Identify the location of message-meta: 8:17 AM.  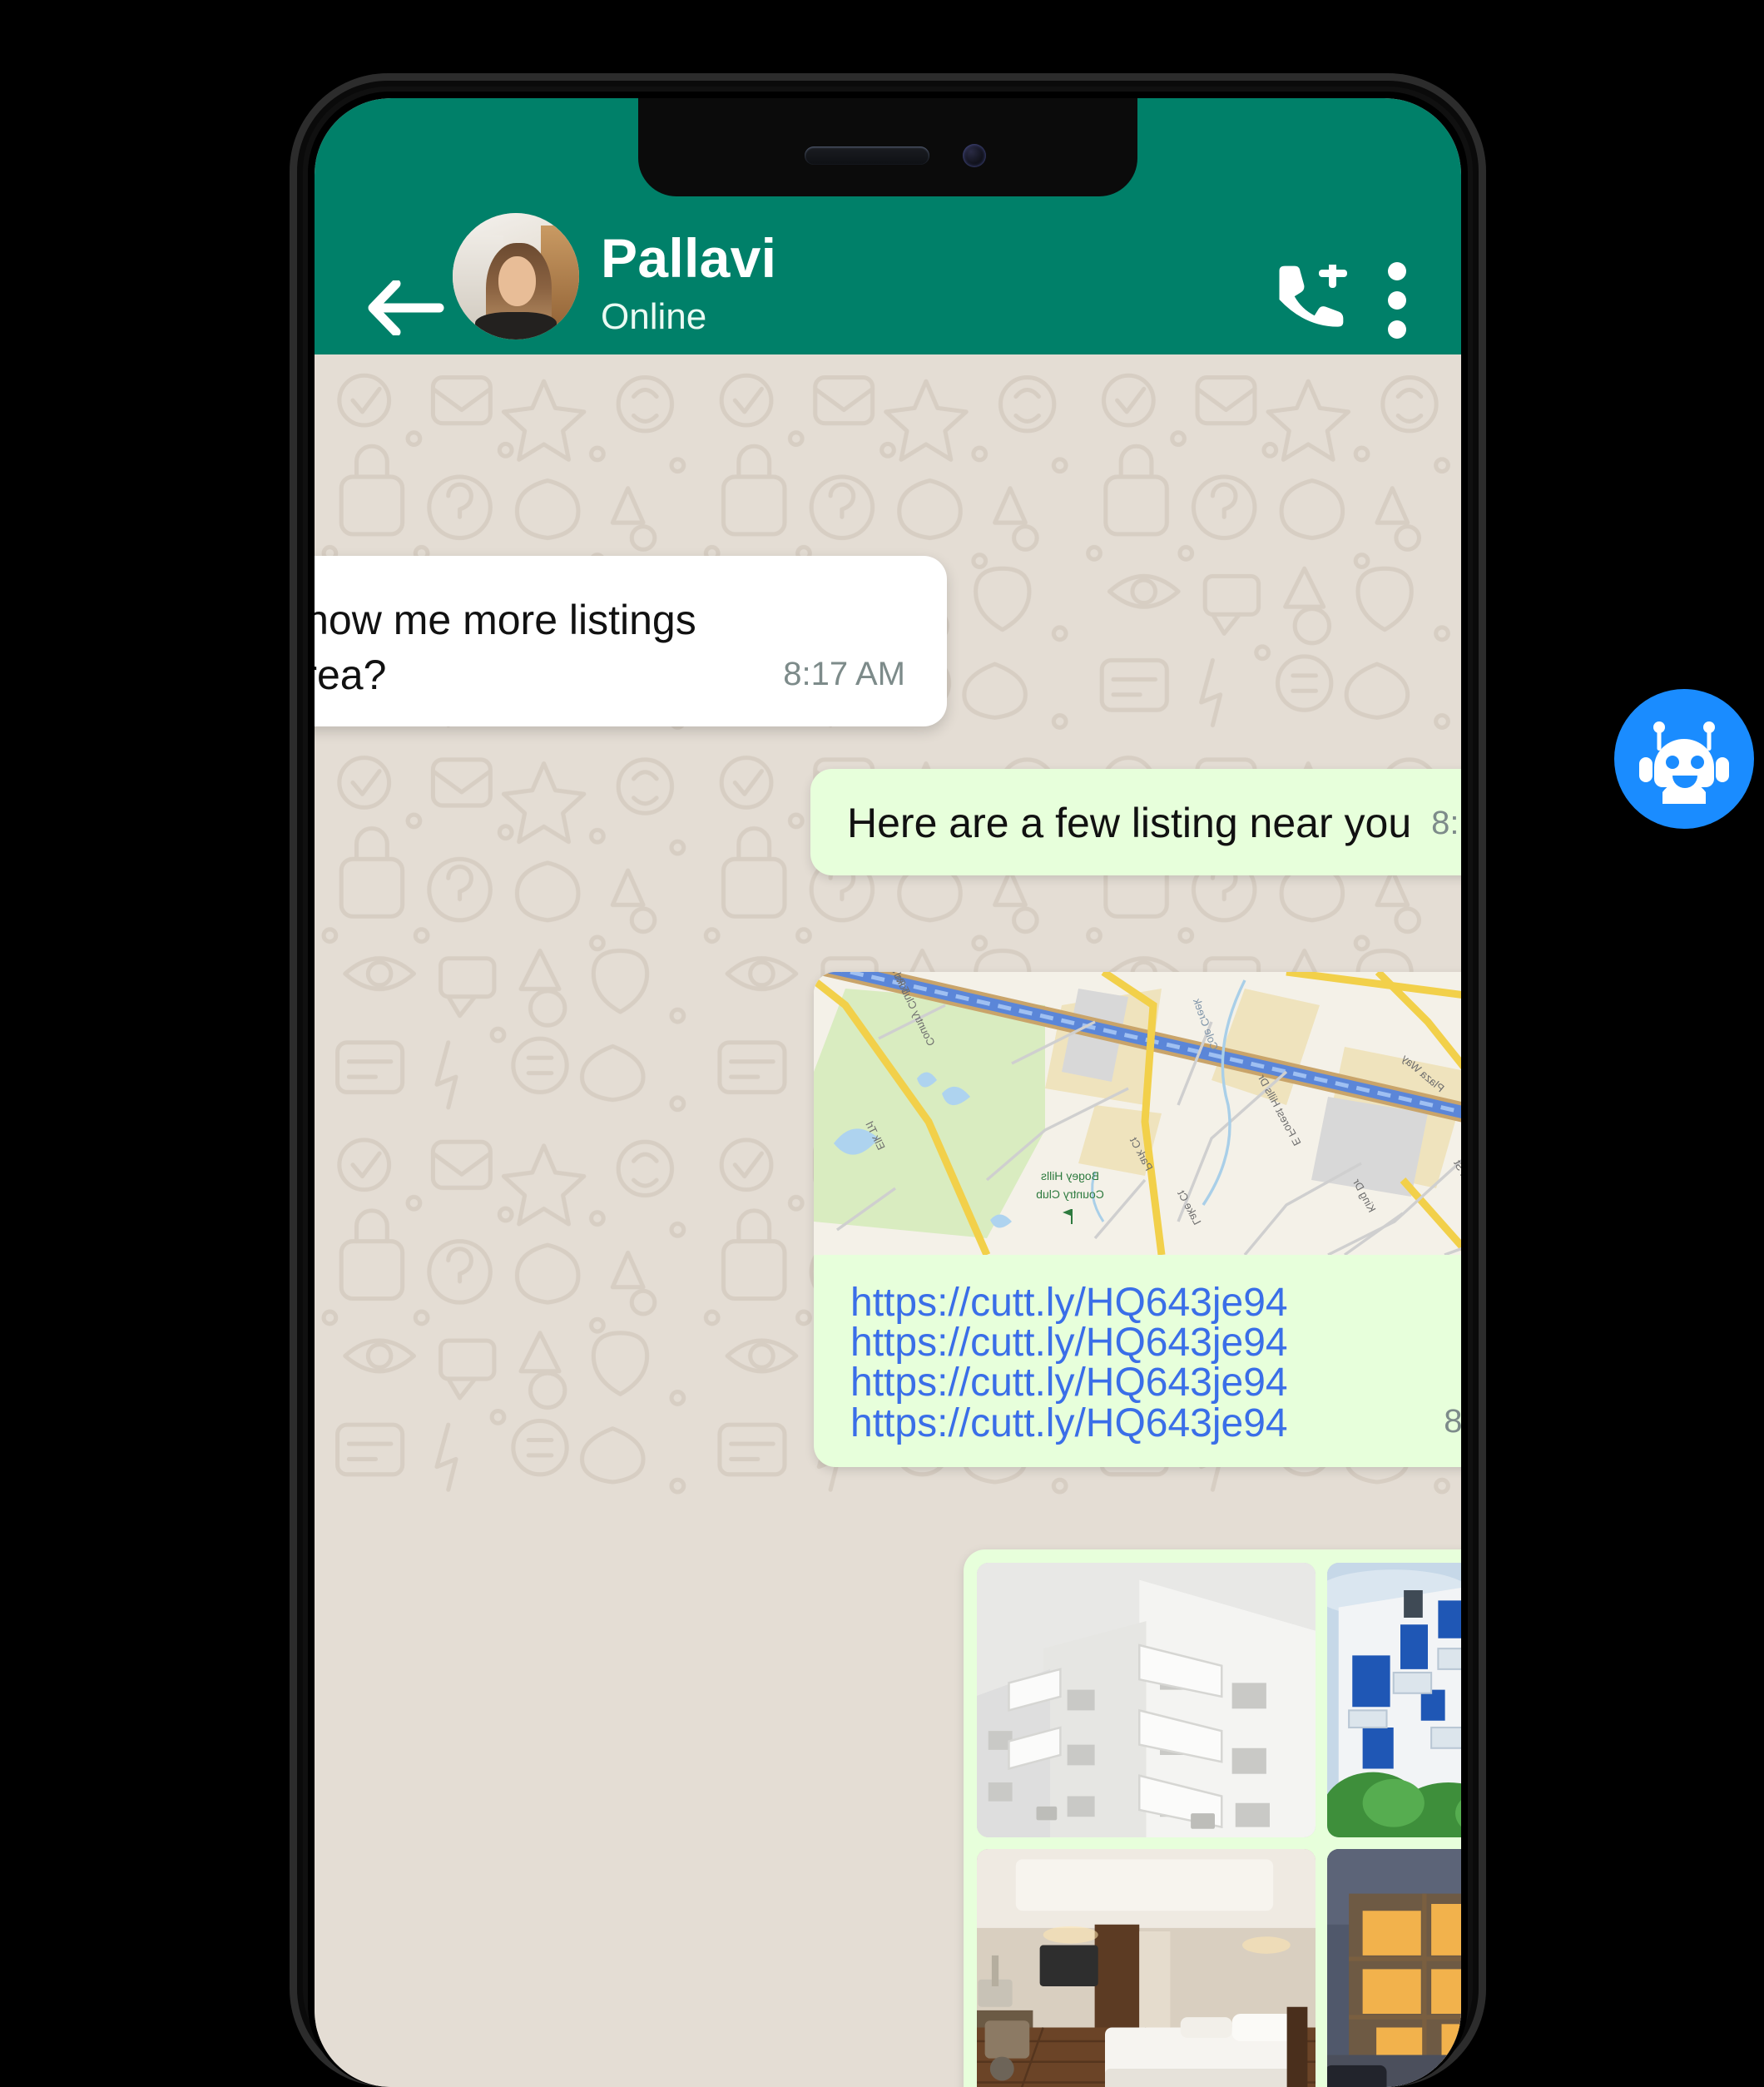
(610, 674).